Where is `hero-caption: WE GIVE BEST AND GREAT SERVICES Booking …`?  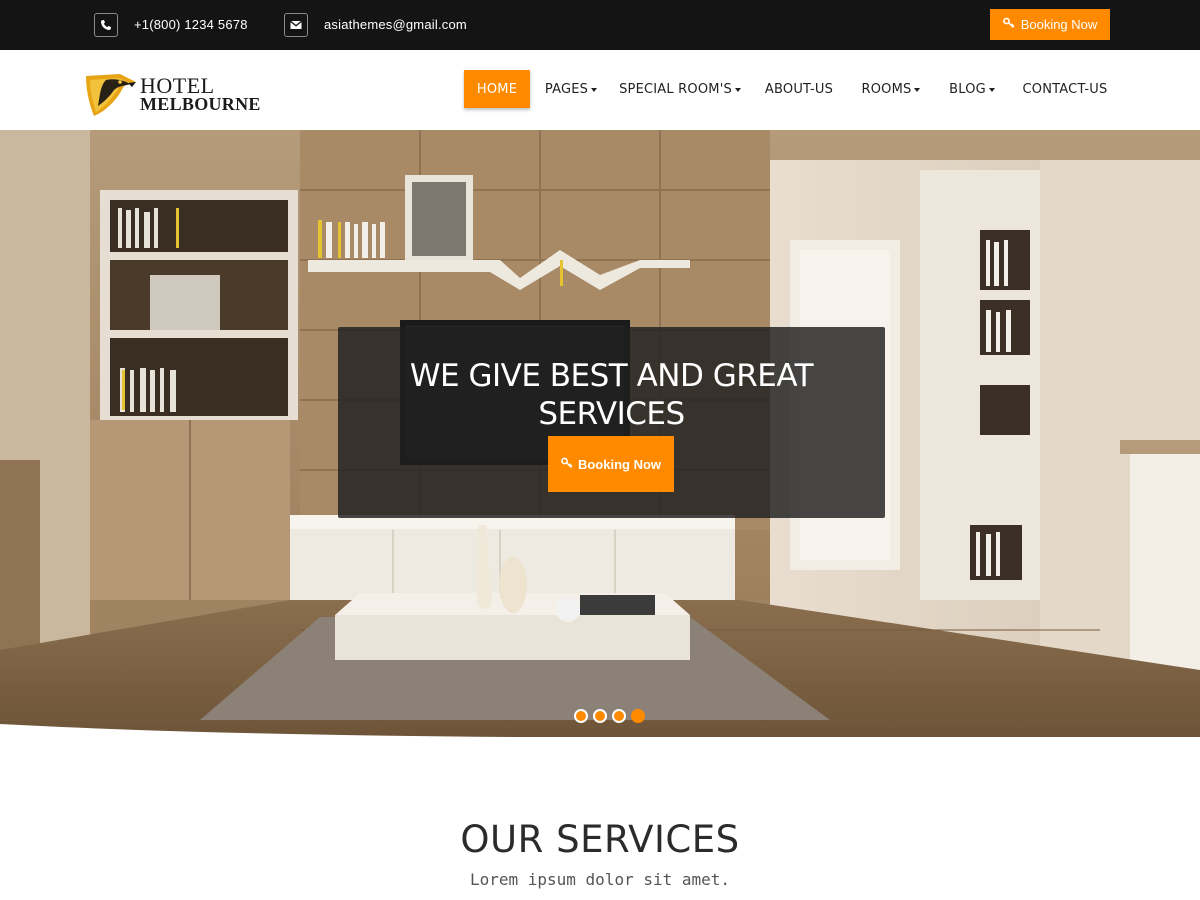
hero-caption: WE GIVE BEST AND GREAT SERVICES Booking … is located at coordinates (611, 422).